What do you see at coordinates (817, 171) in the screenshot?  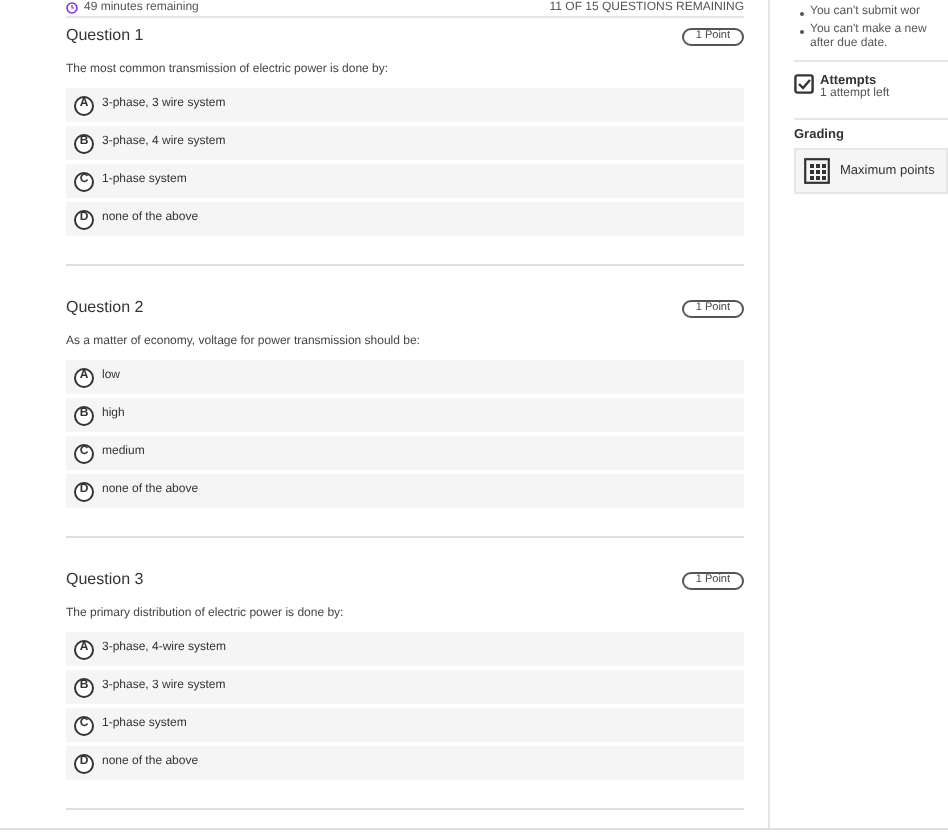 I see `grid-icon` at bounding box center [817, 171].